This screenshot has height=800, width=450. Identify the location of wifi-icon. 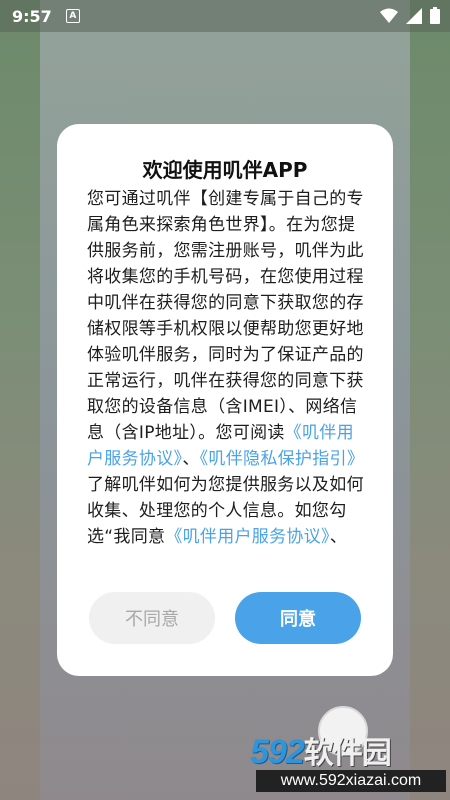
(389, 15).